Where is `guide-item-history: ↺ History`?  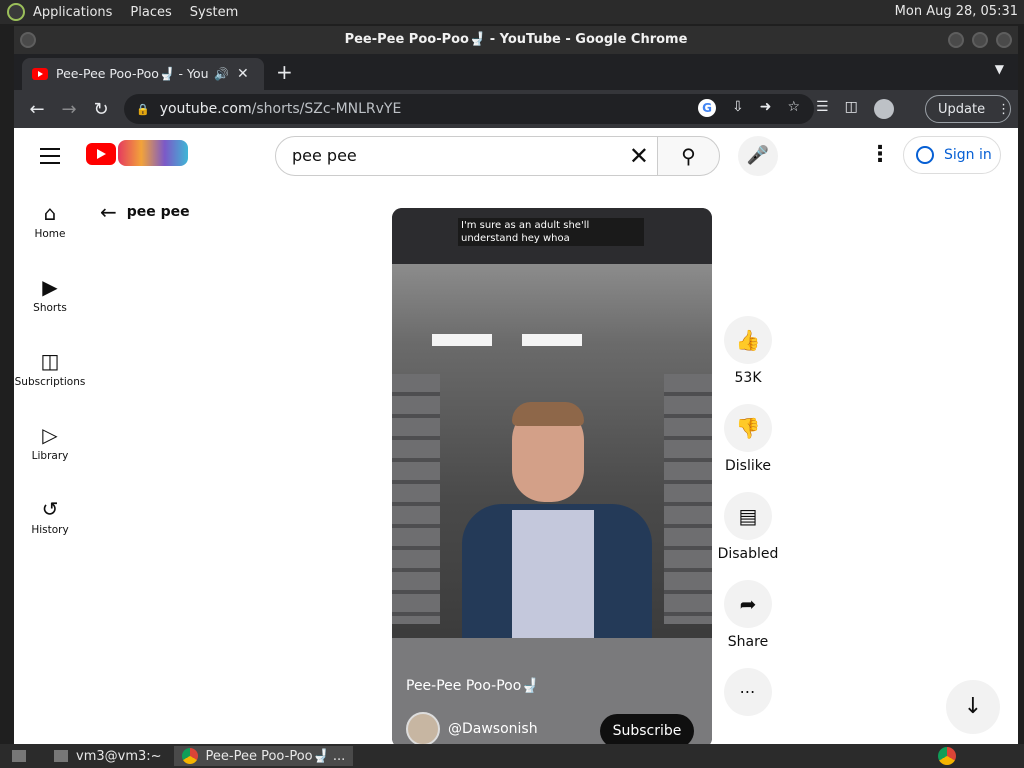 guide-item-history: ↺ History is located at coordinates (50, 531).